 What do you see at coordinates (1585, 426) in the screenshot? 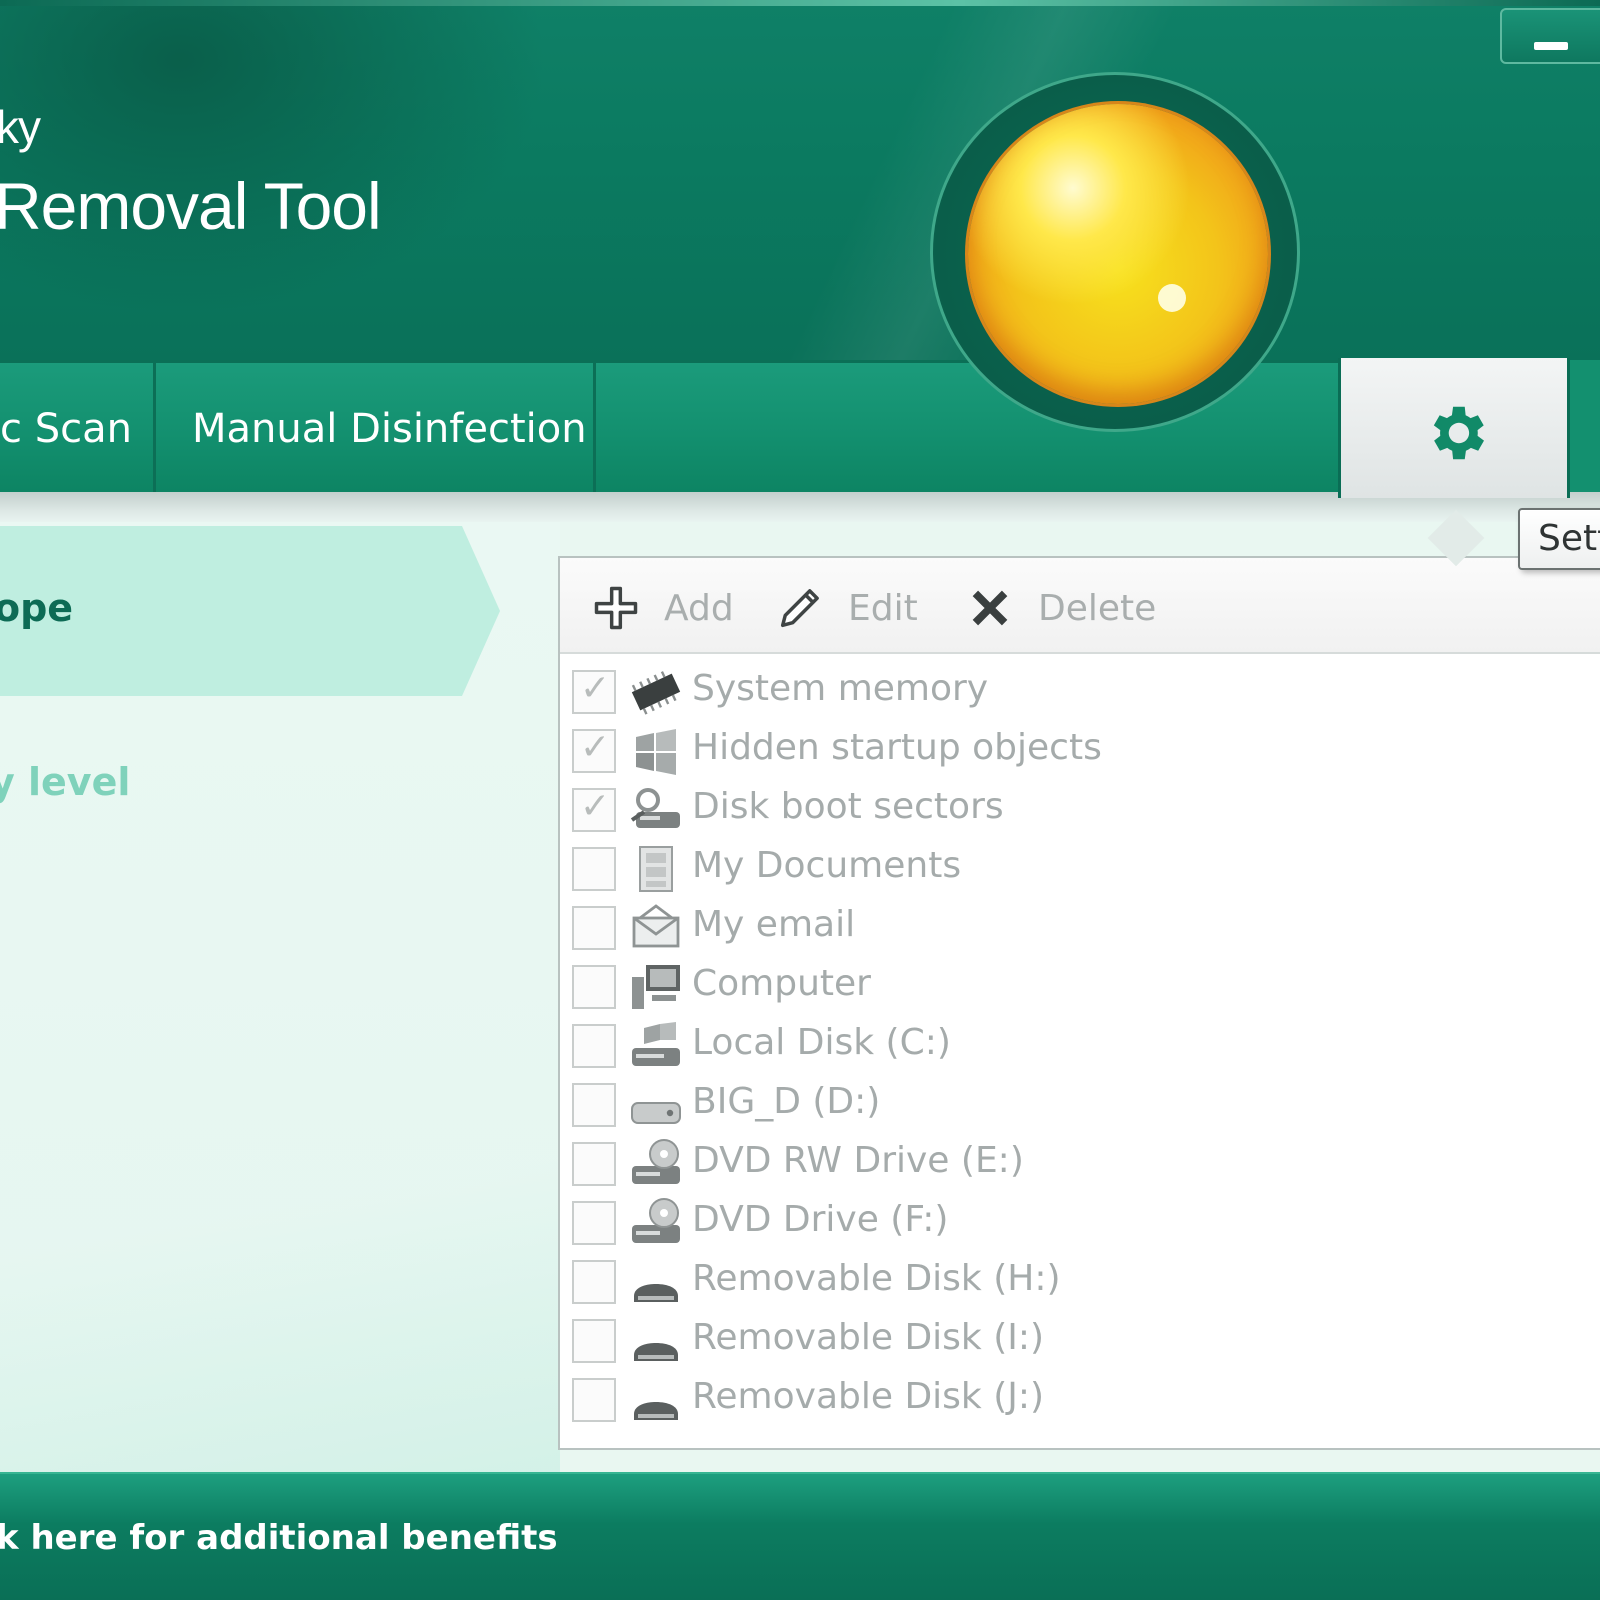
I see `tab-bar-edge` at bounding box center [1585, 426].